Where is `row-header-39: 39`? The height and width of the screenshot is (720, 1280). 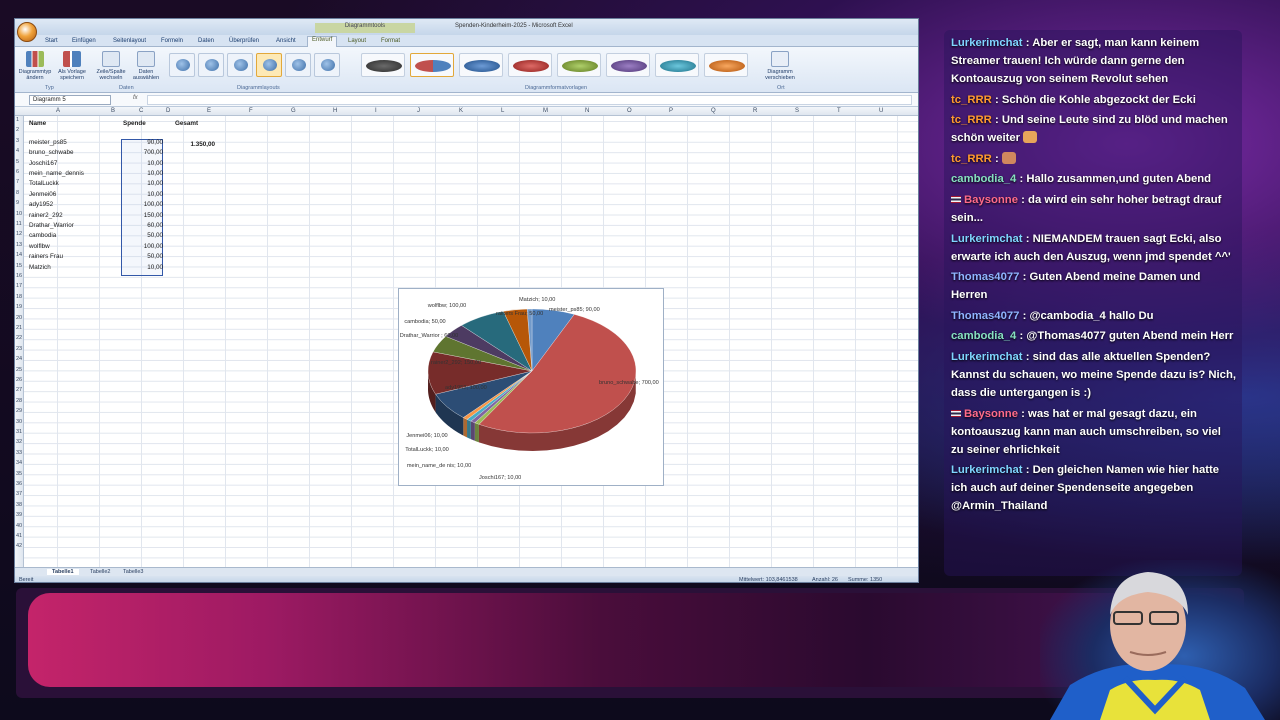 row-header-39: 39 is located at coordinates (19, 515).